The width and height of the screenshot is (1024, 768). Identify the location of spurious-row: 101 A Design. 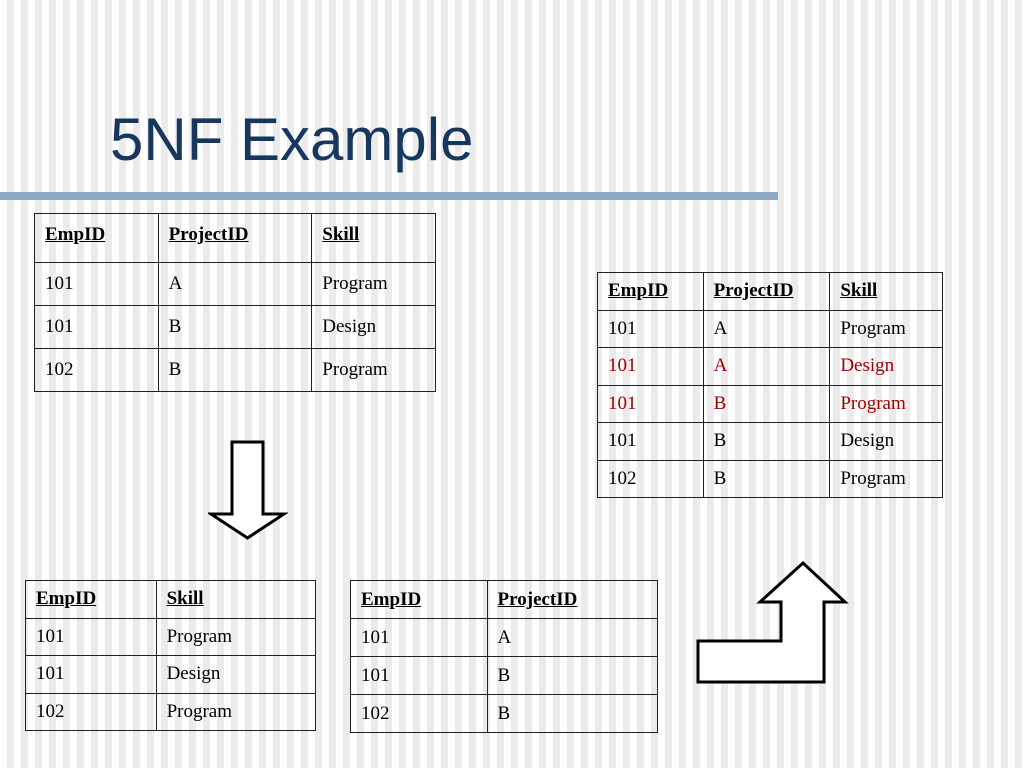
(770, 366).